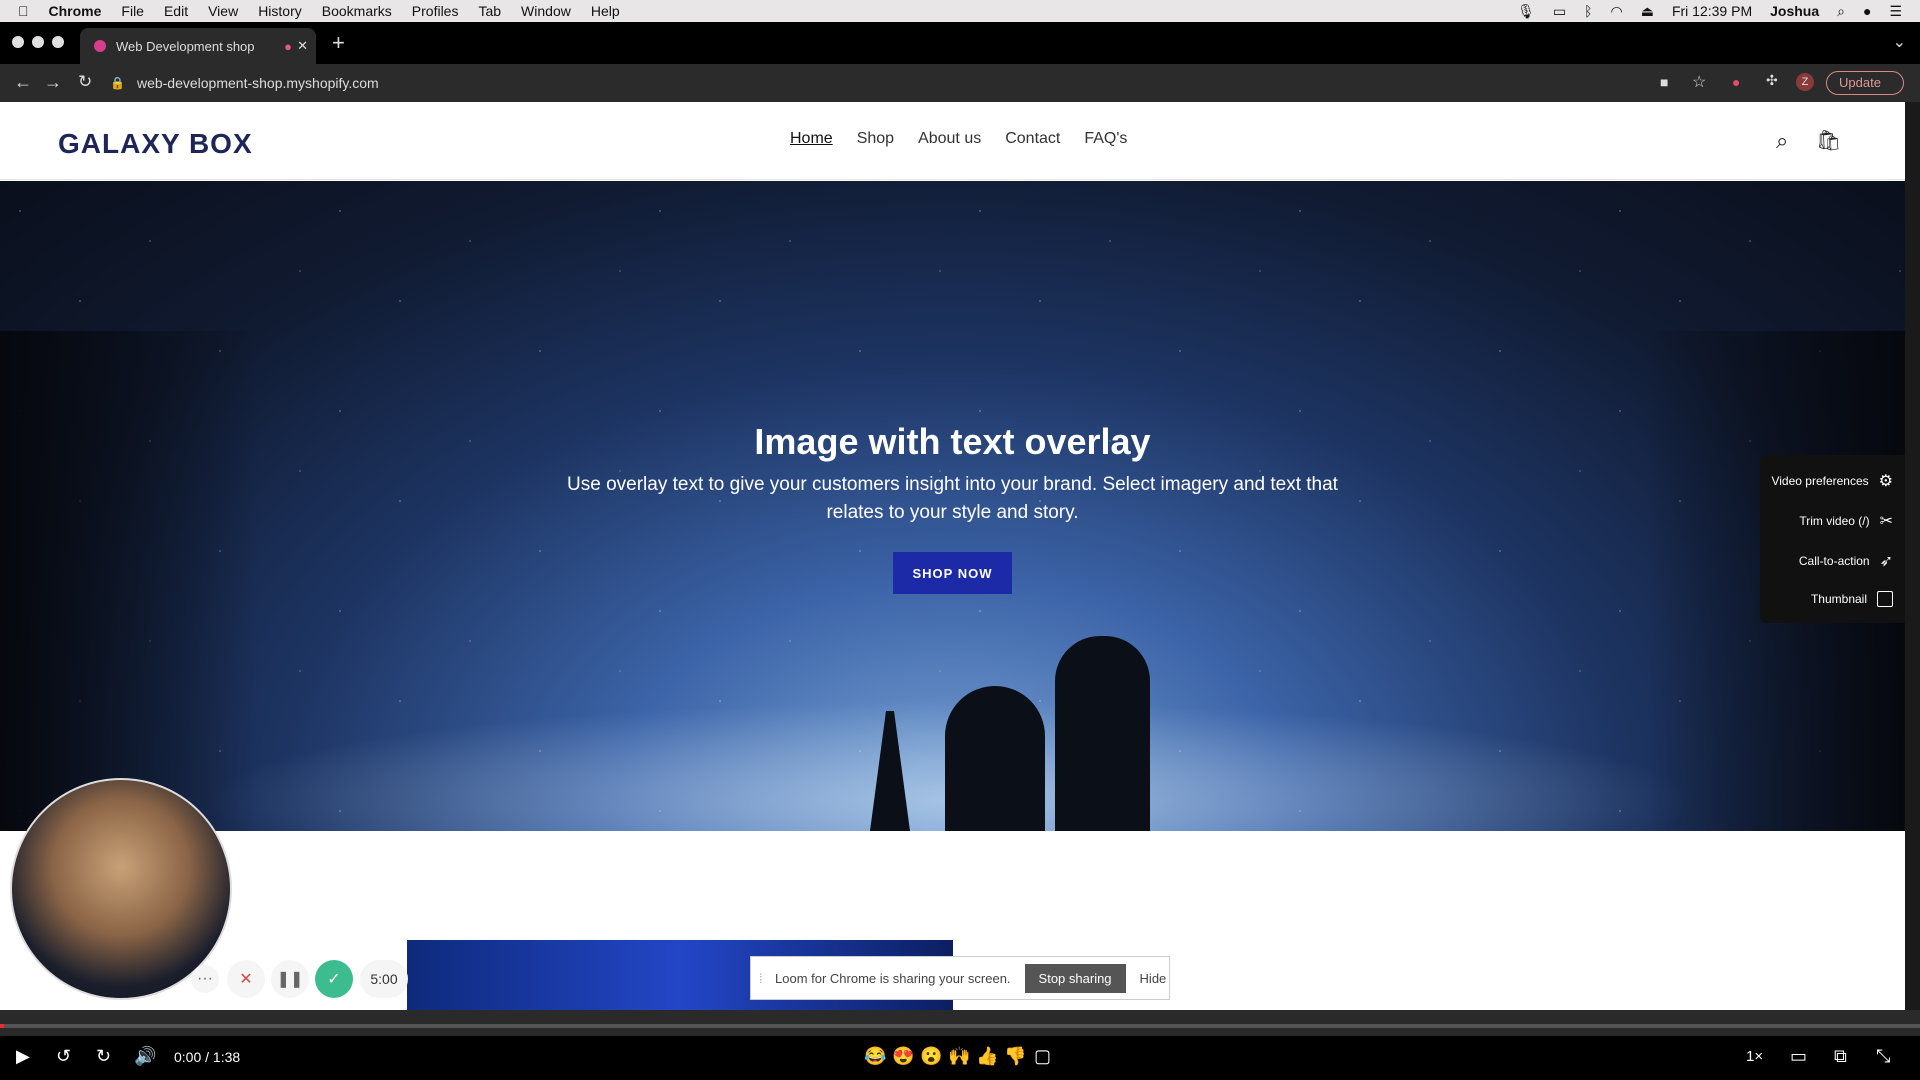 This screenshot has height=1080, width=1920. I want to click on trim-video-item: Trim video (/) ✂, so click(1846, 521).